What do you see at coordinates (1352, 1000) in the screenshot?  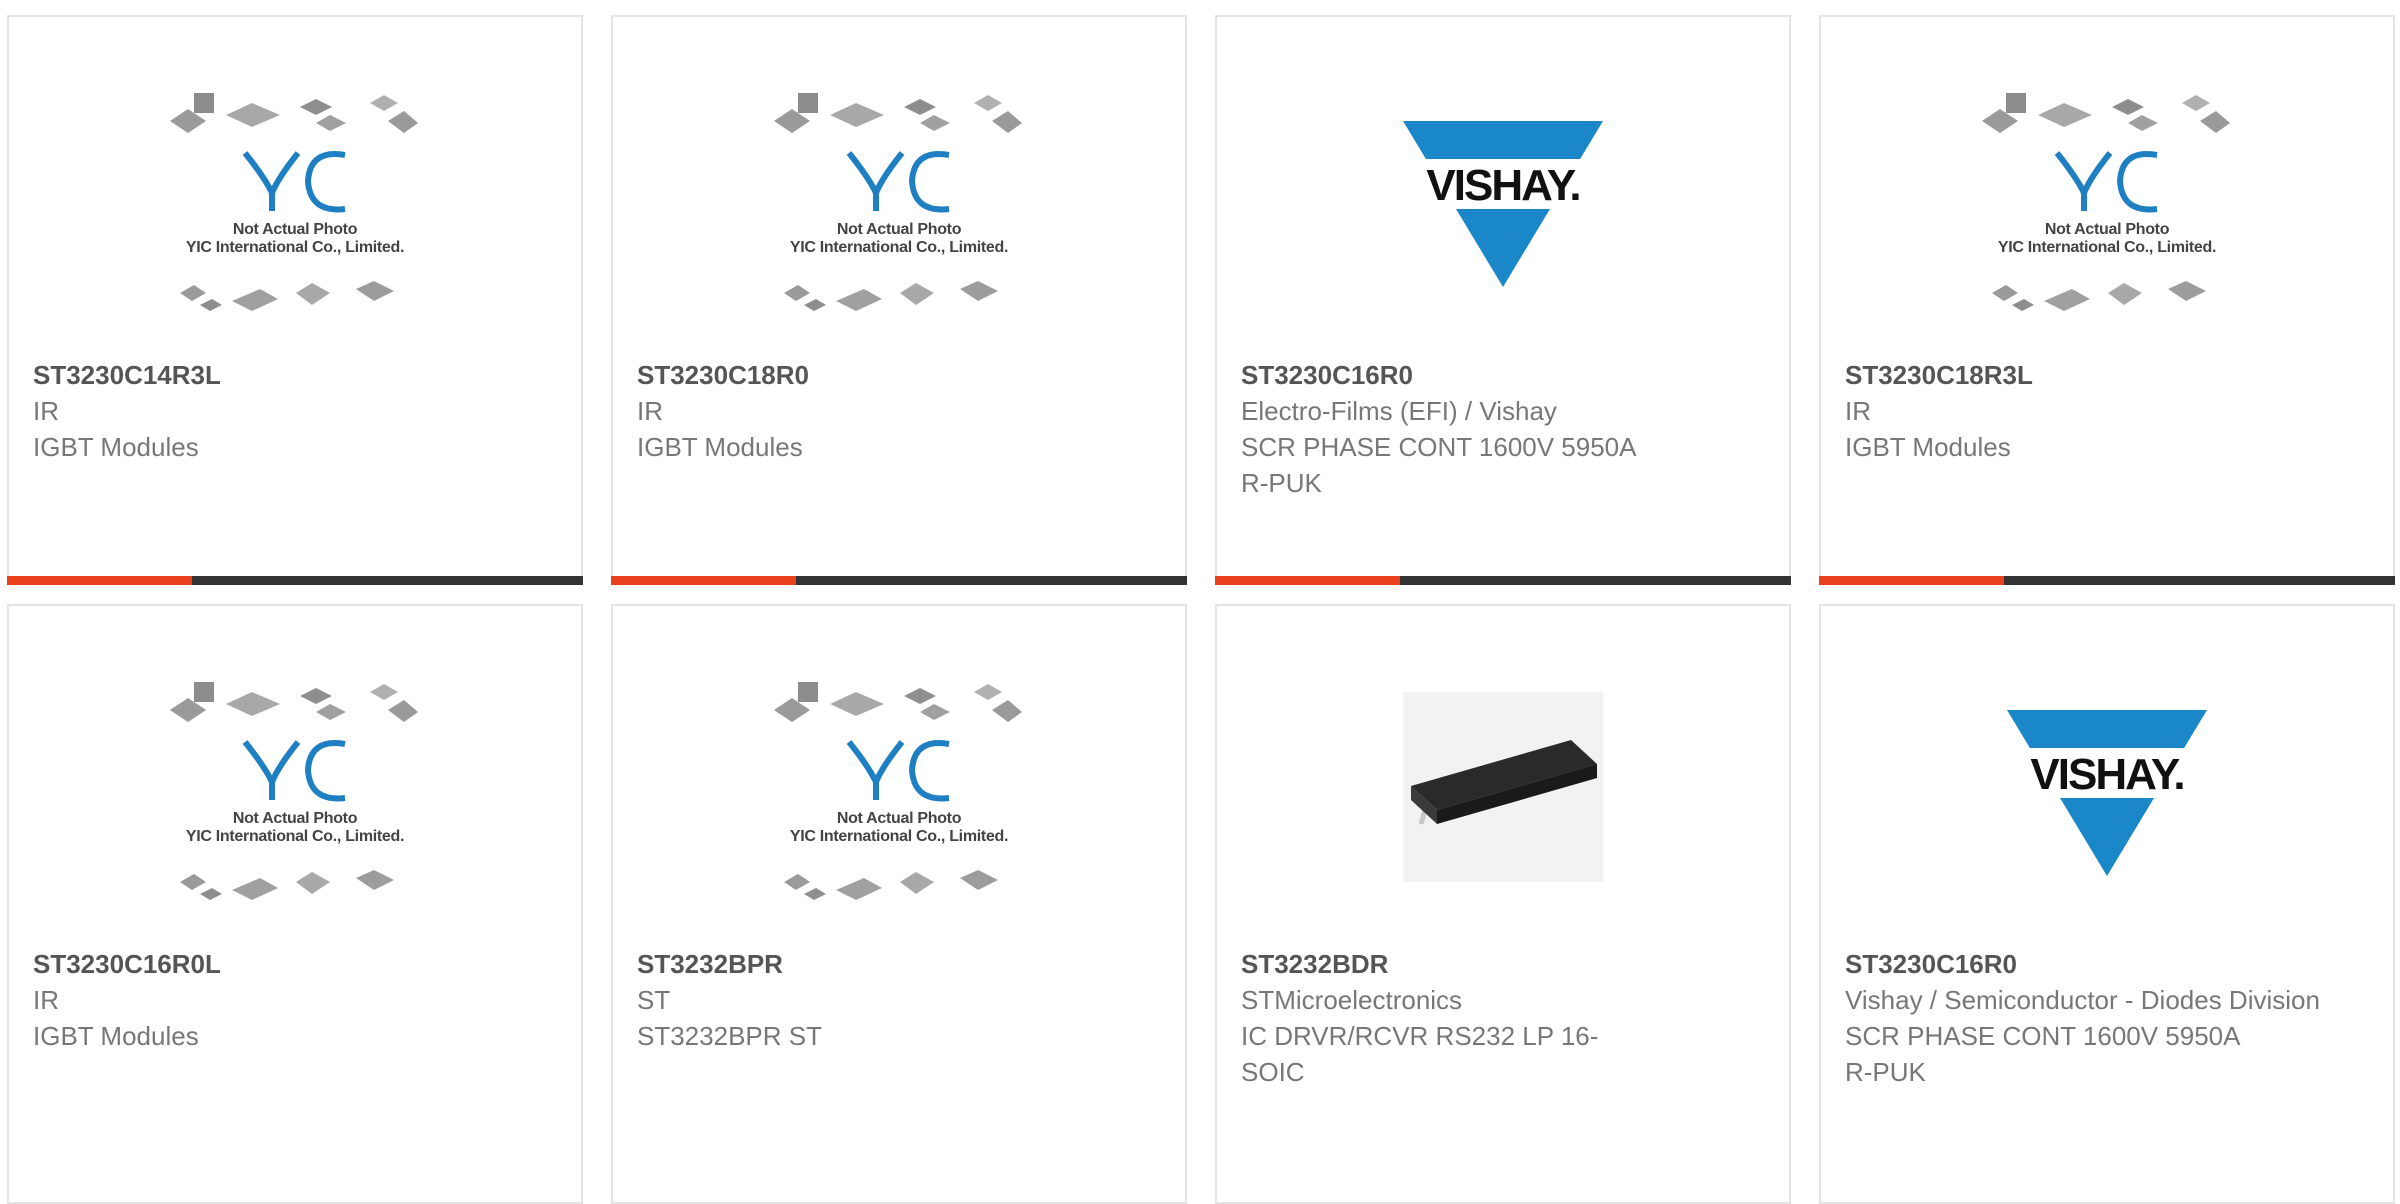 I see `manufacturer: STMicroelectronics` at bounding box center [1352, 1000].